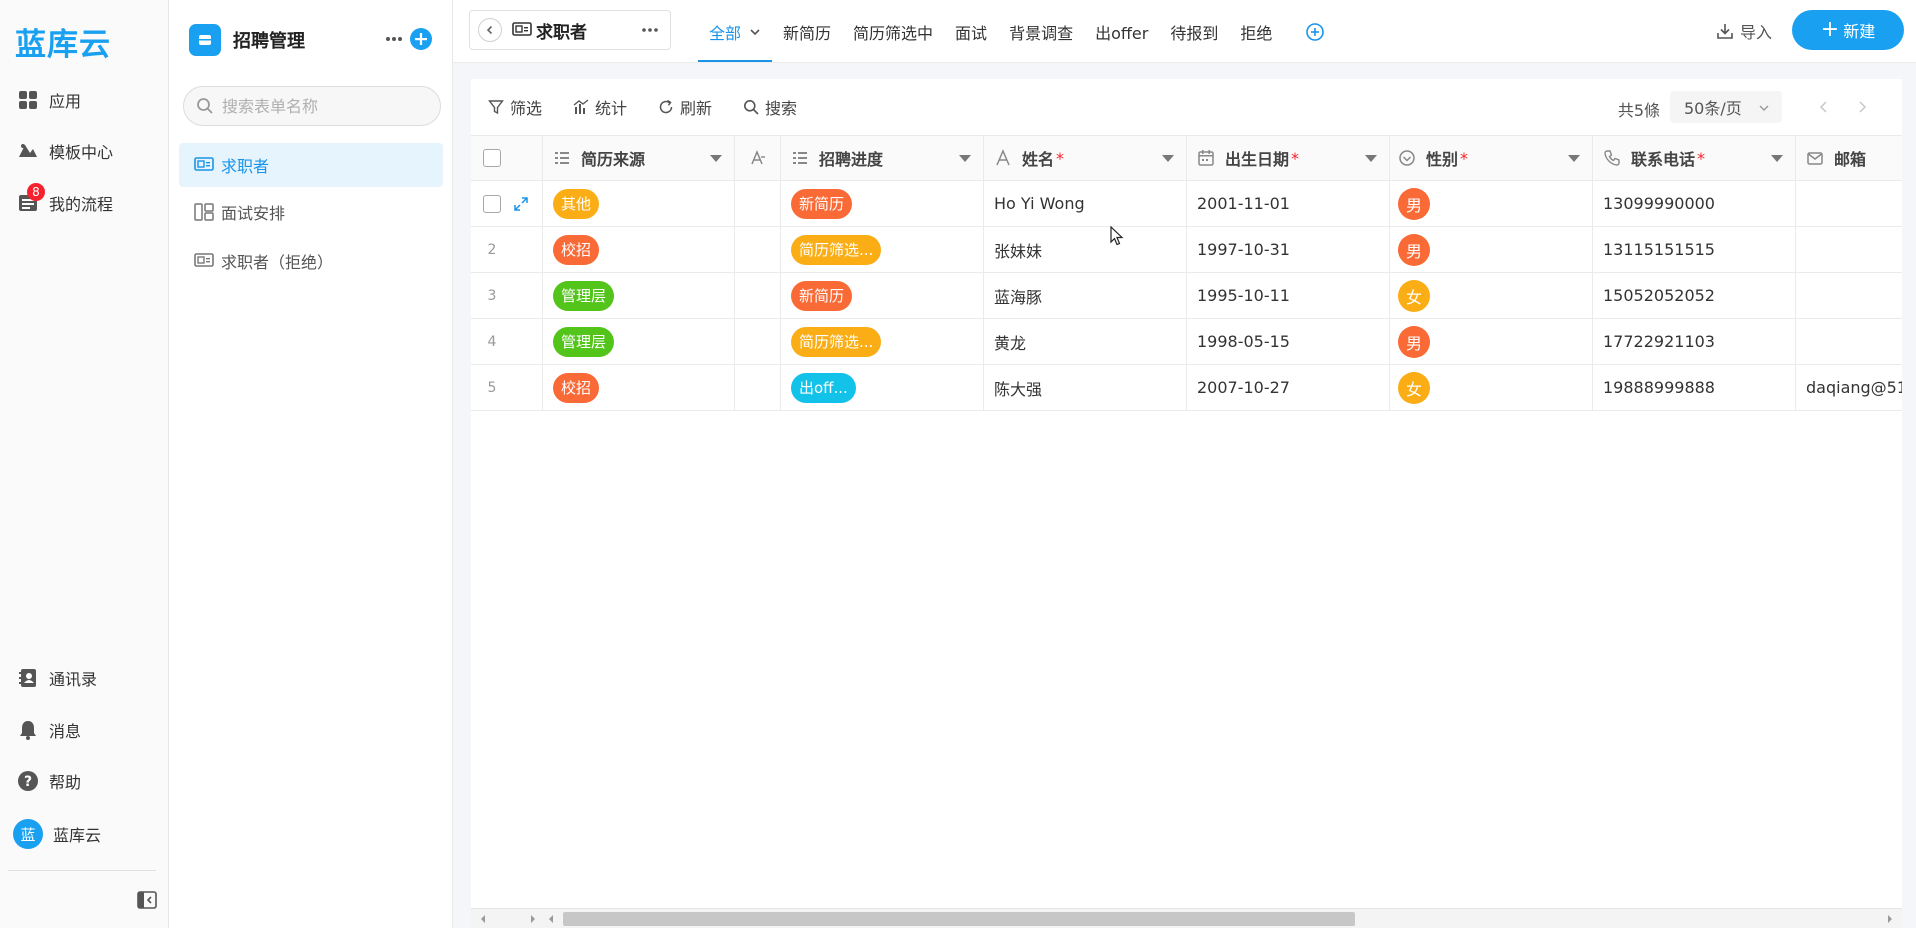 This screenshot has height=928, width=1916. I want to click on stats-button: 统计, so click(599, 107).